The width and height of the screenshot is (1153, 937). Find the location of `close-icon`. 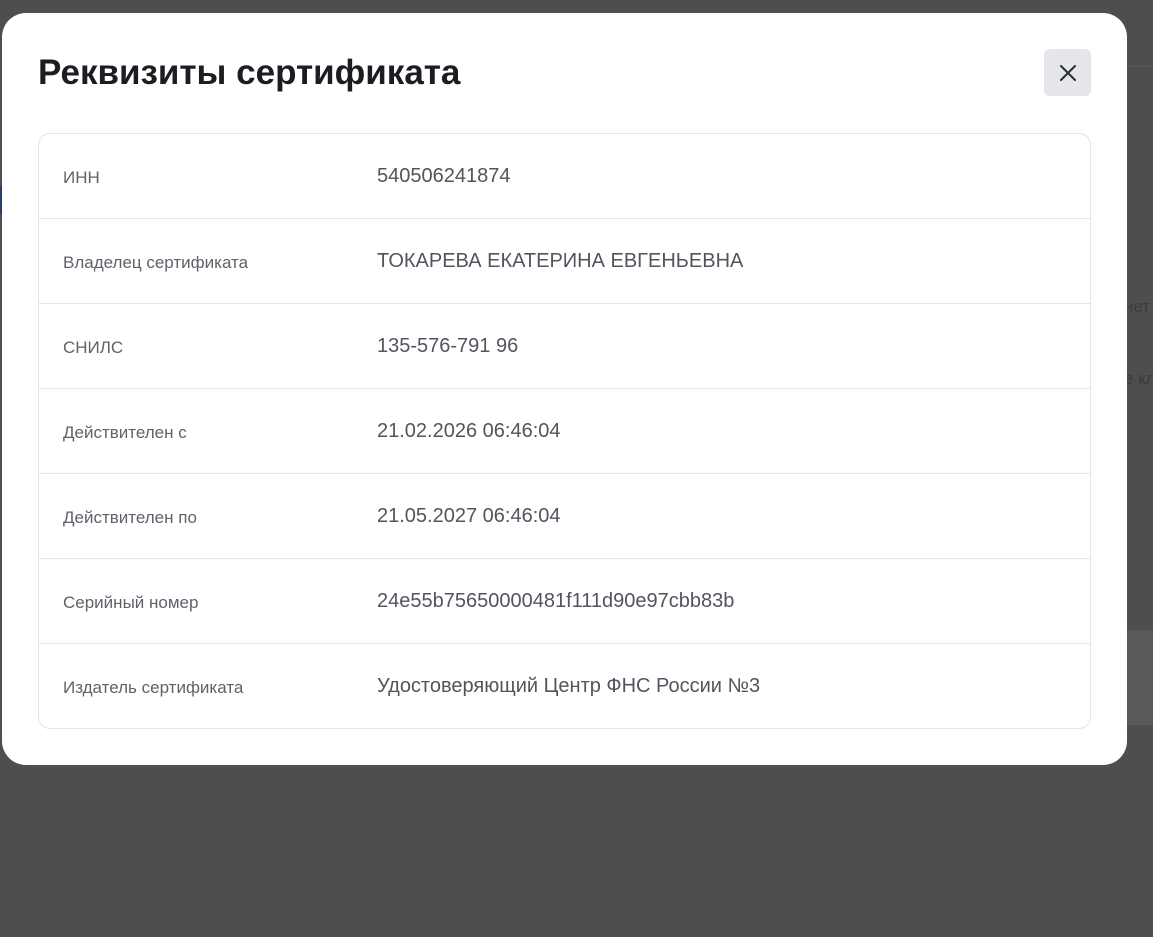

close-icon is located at coordinates (1067, 72).